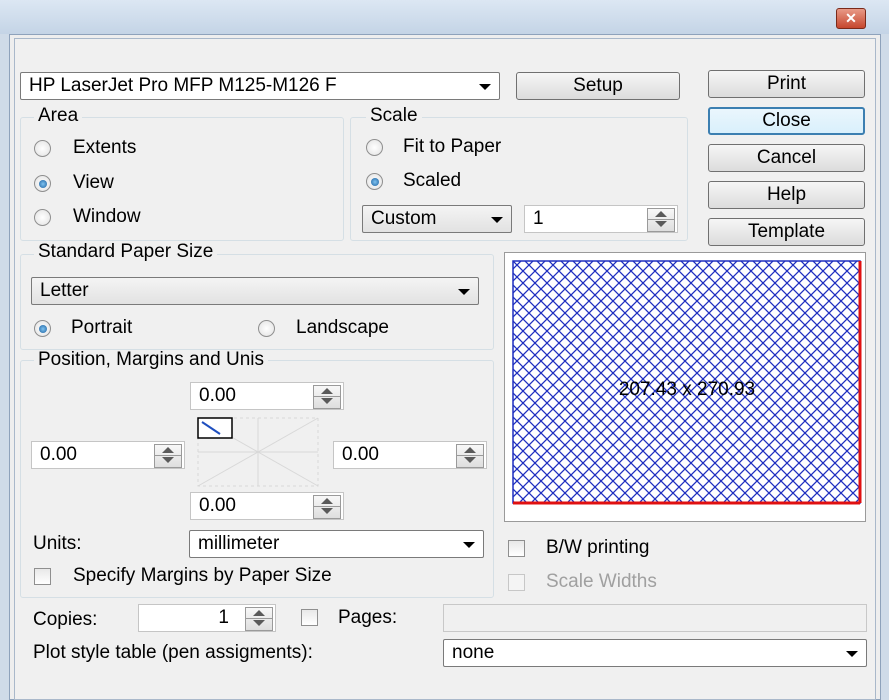 This screenshot has width=889, height=700. Describe the element at coordinates (538, 218) in the screenshot. I see `scale-value: 1` at that location.